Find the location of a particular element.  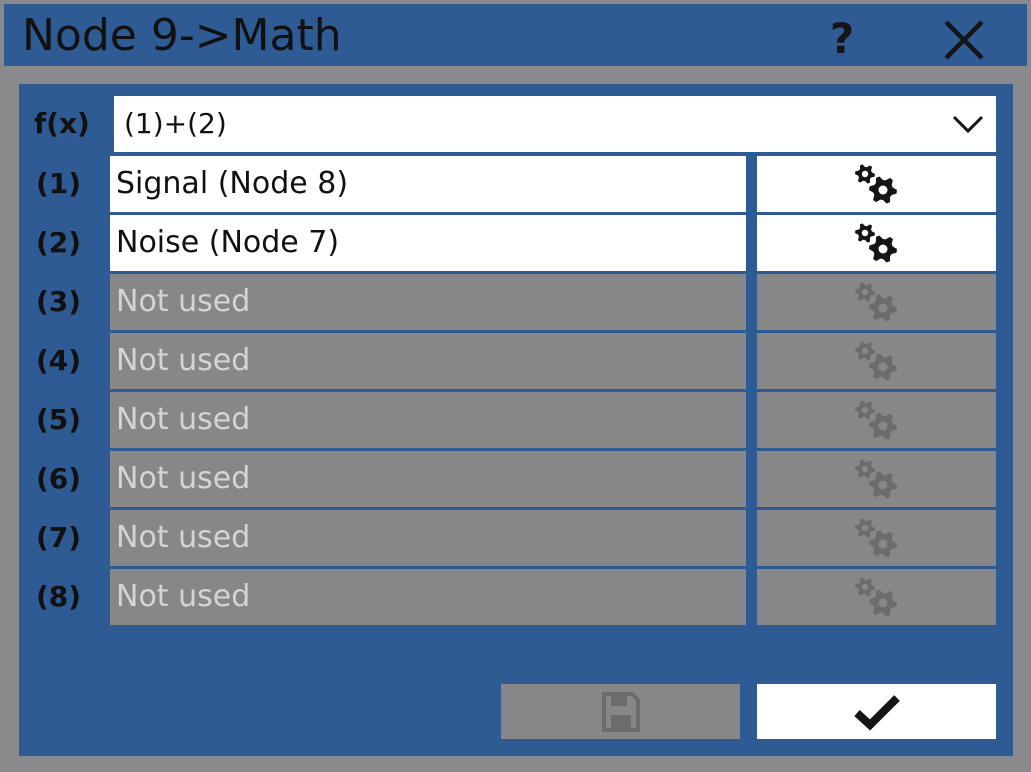

function-select: (1)+(2) is located at coordinates (555, 124).